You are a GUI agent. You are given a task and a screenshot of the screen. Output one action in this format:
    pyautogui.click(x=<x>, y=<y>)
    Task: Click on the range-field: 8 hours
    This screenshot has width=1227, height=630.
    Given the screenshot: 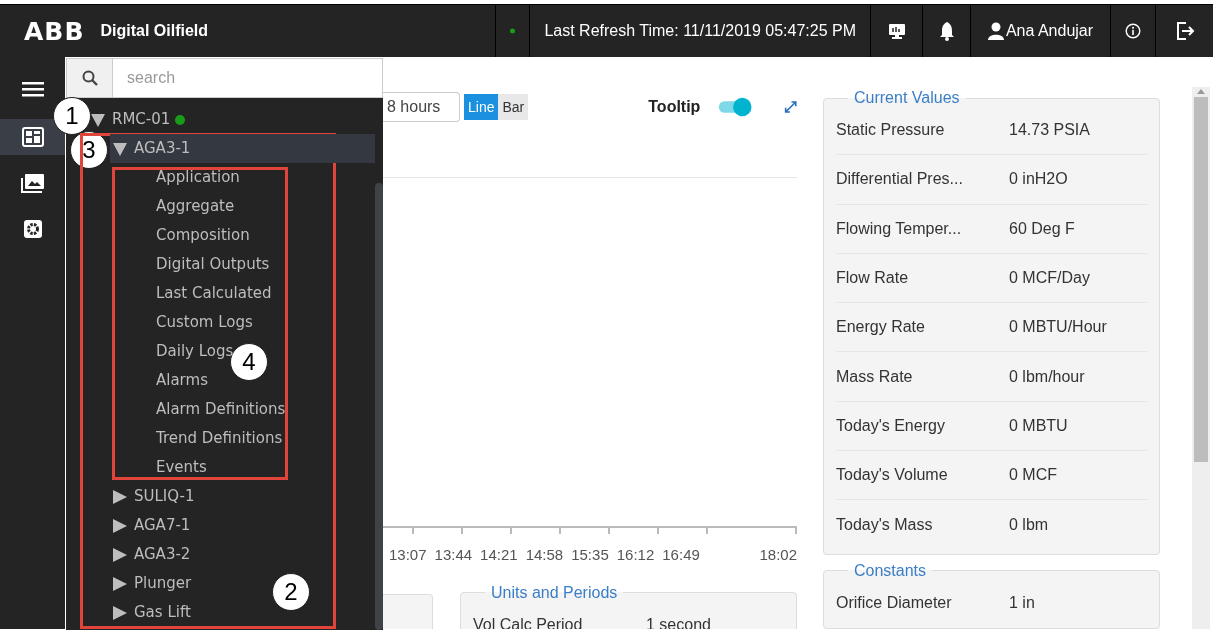 What is the action you would take?
    pyautogui.click(x=421, y=107)
    